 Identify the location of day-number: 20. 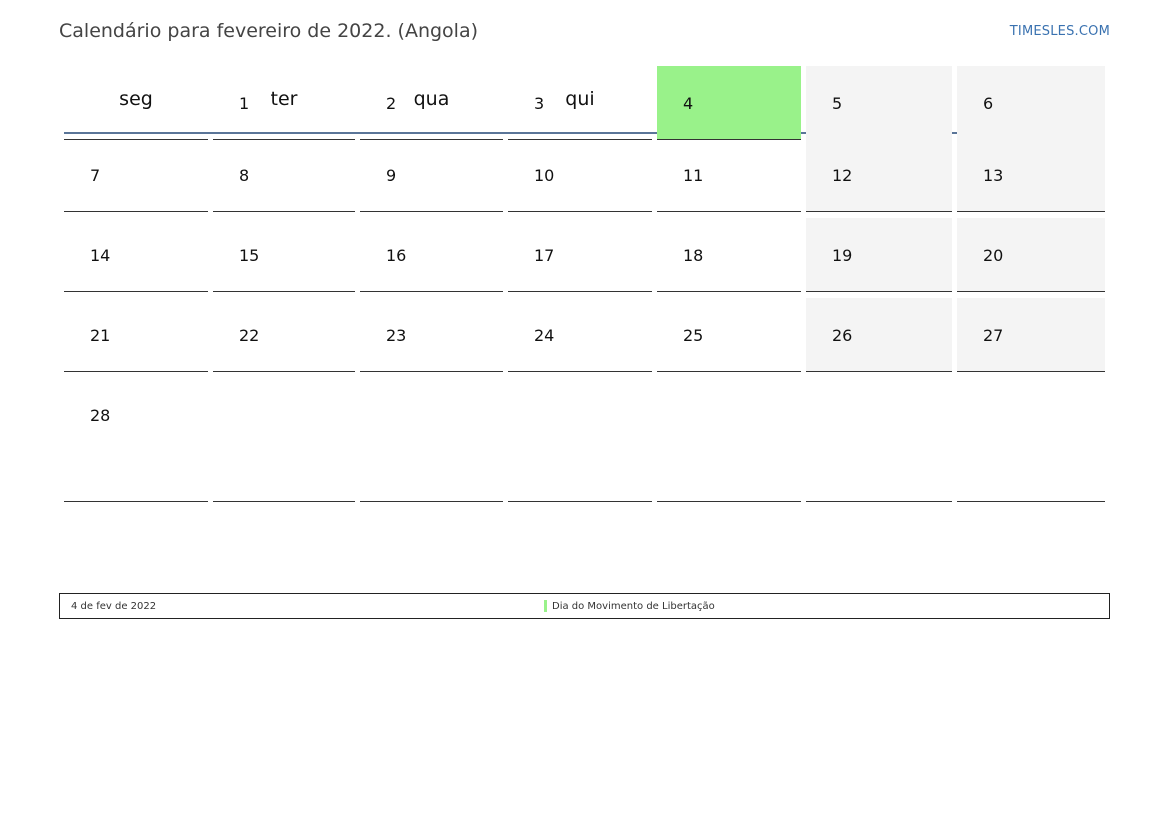
(993, 255).